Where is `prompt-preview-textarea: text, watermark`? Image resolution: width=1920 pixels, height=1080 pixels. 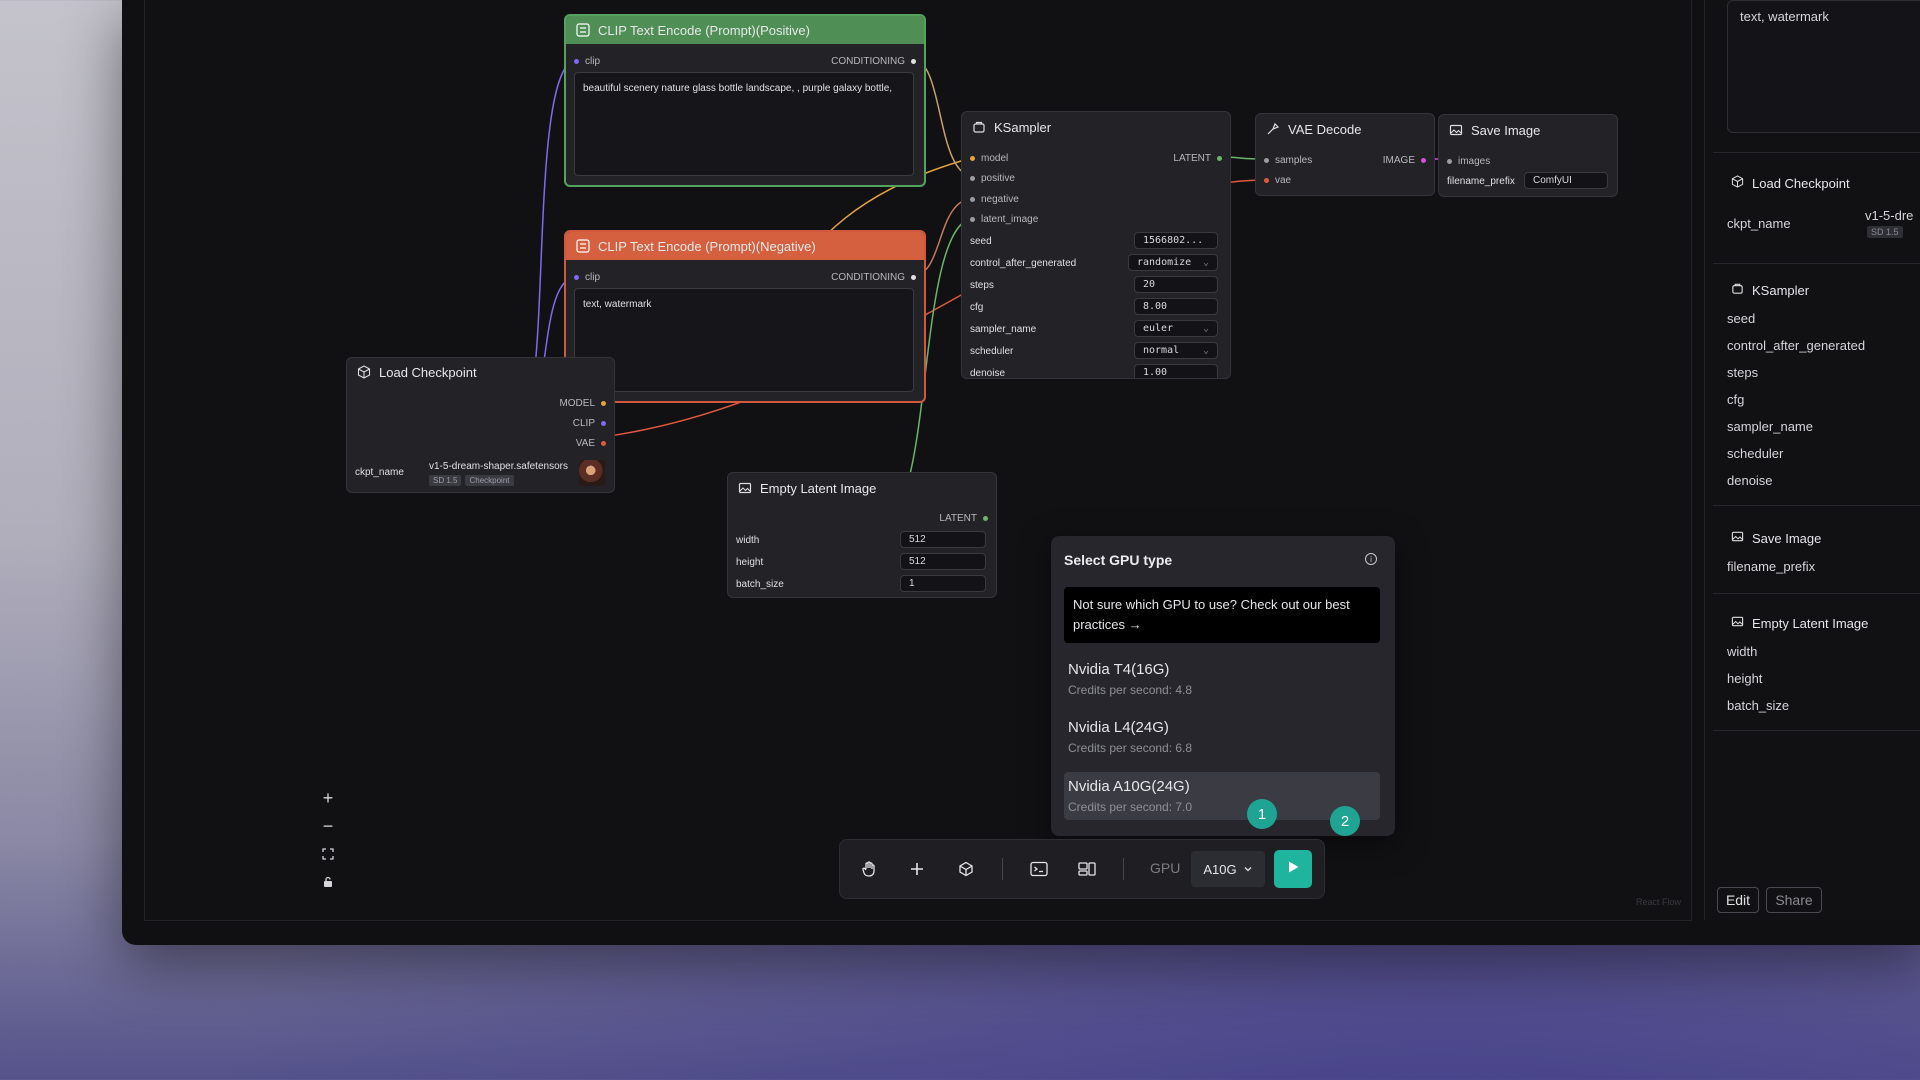
prompt-preview-textarea: text, watermark is located at coordinates (1823, 66).